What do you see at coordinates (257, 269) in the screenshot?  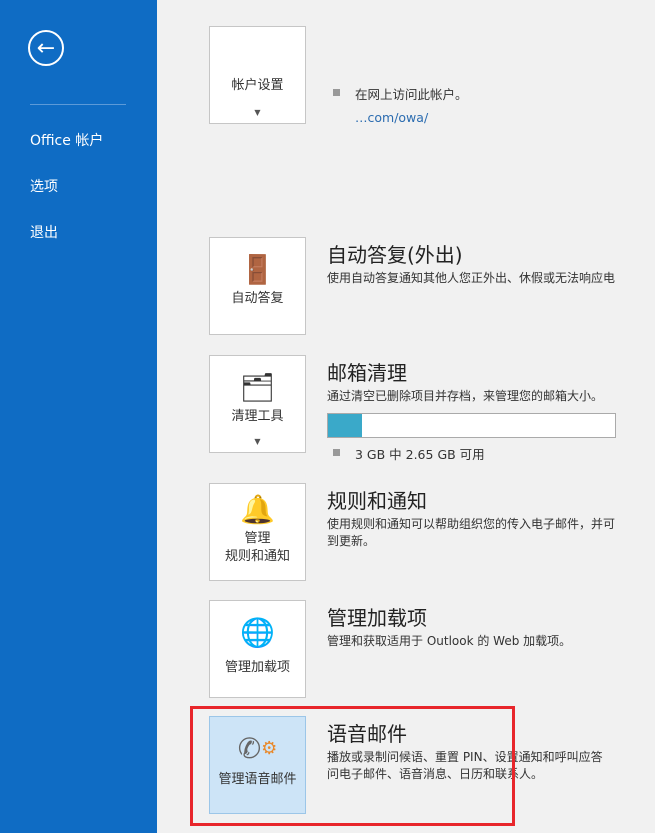 I see `auto-reply-icon: 🚪` at bounding box center [257, 269].